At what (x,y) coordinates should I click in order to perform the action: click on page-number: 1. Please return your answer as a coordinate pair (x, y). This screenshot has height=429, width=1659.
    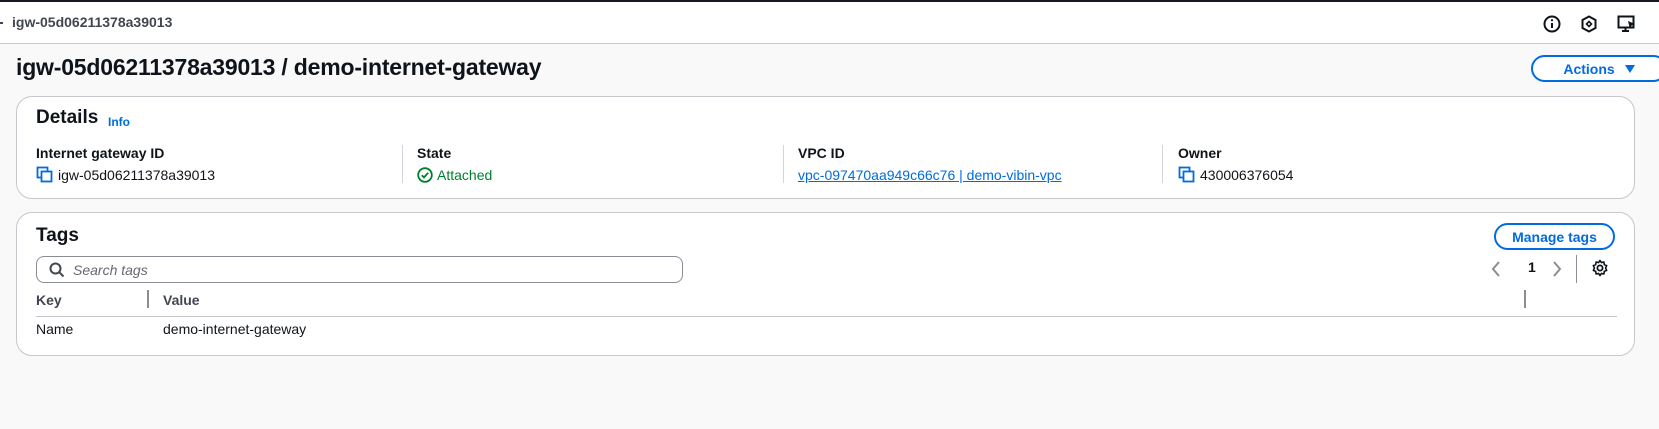
    Looking at the image, I should click on (1532, 267).